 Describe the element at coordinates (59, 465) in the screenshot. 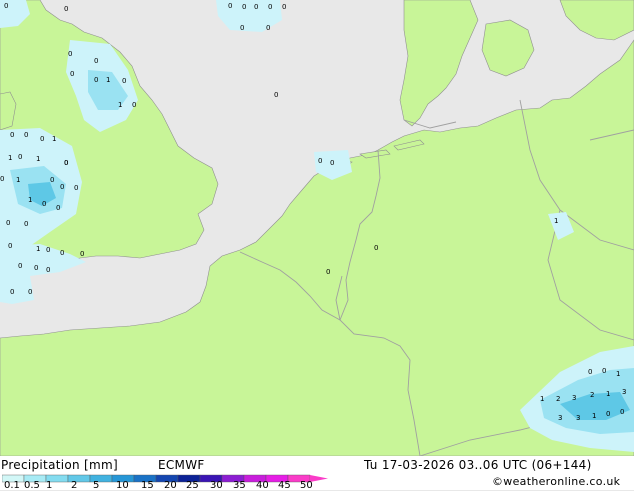

I see `footer-title: Precipitation [mm]` at that location.